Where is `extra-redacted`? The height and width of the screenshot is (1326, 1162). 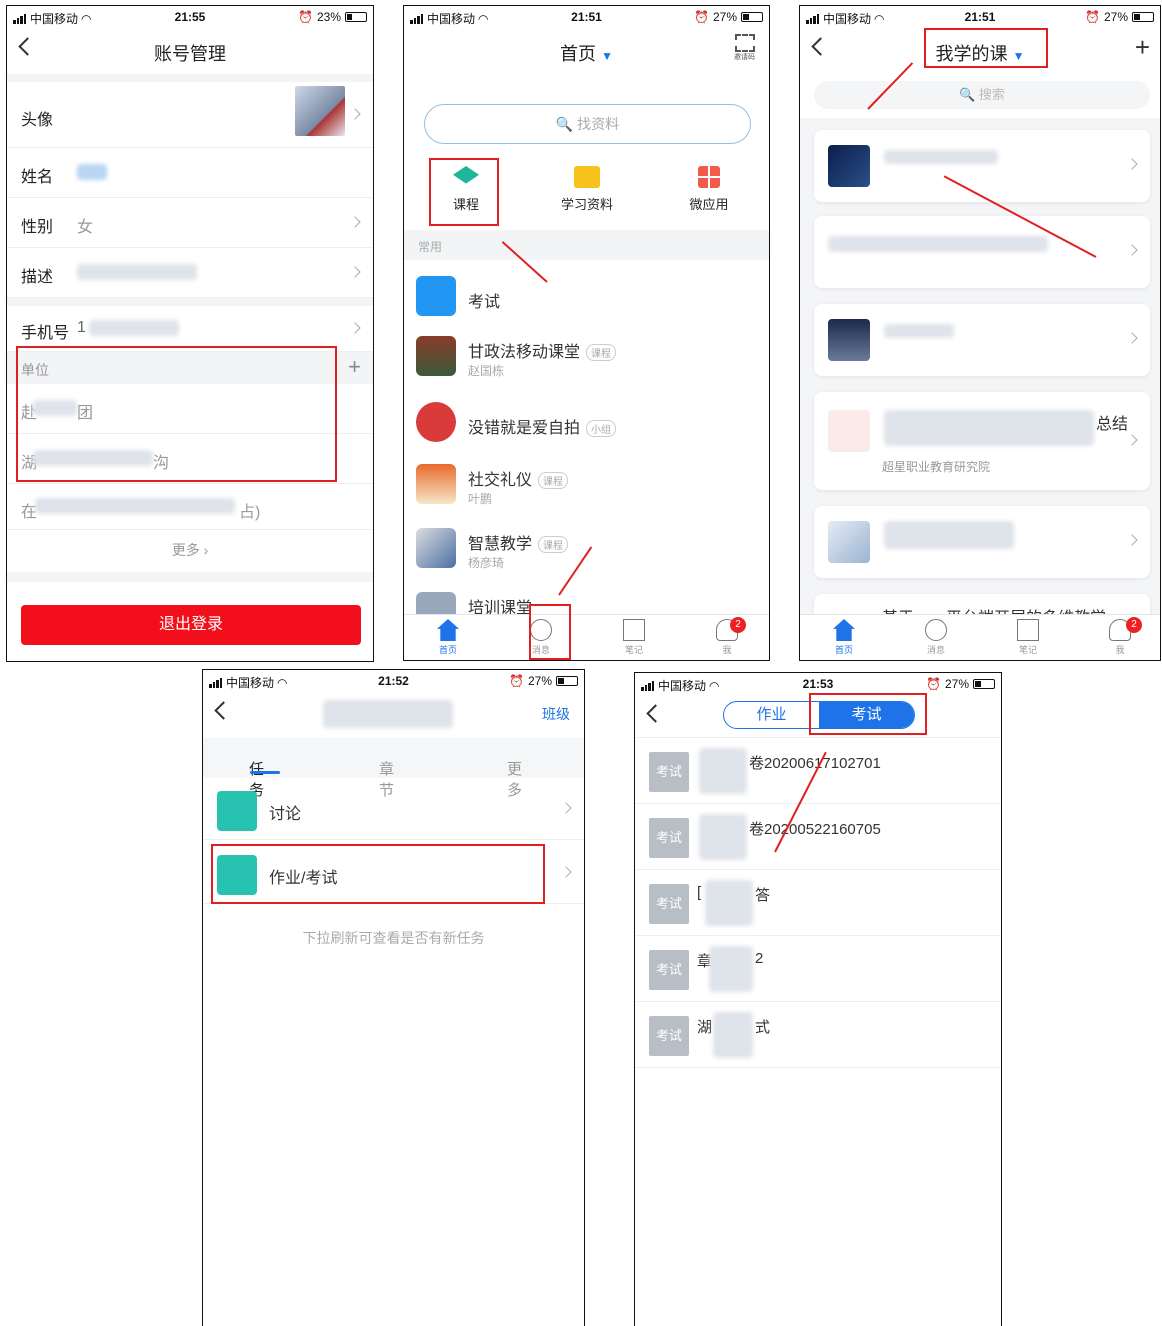 extra-redacted is located at coordinates (135, 506).